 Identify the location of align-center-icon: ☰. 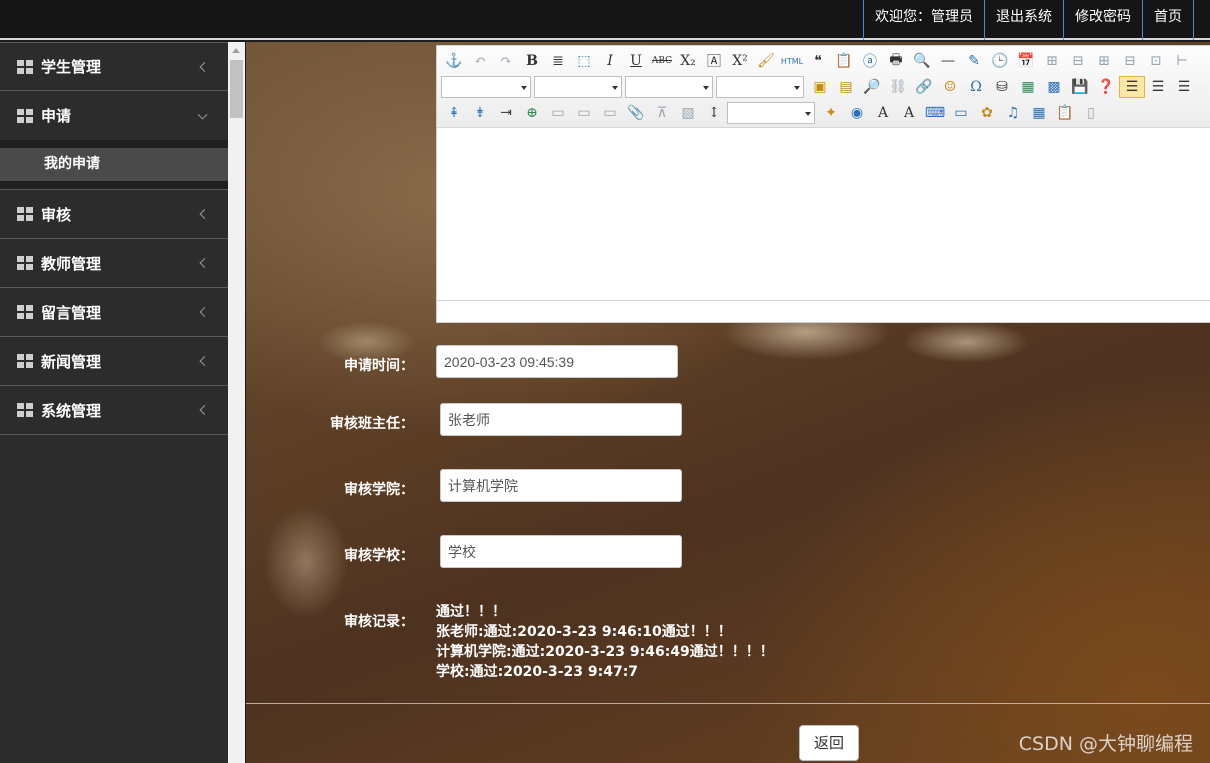
(1184, 87).